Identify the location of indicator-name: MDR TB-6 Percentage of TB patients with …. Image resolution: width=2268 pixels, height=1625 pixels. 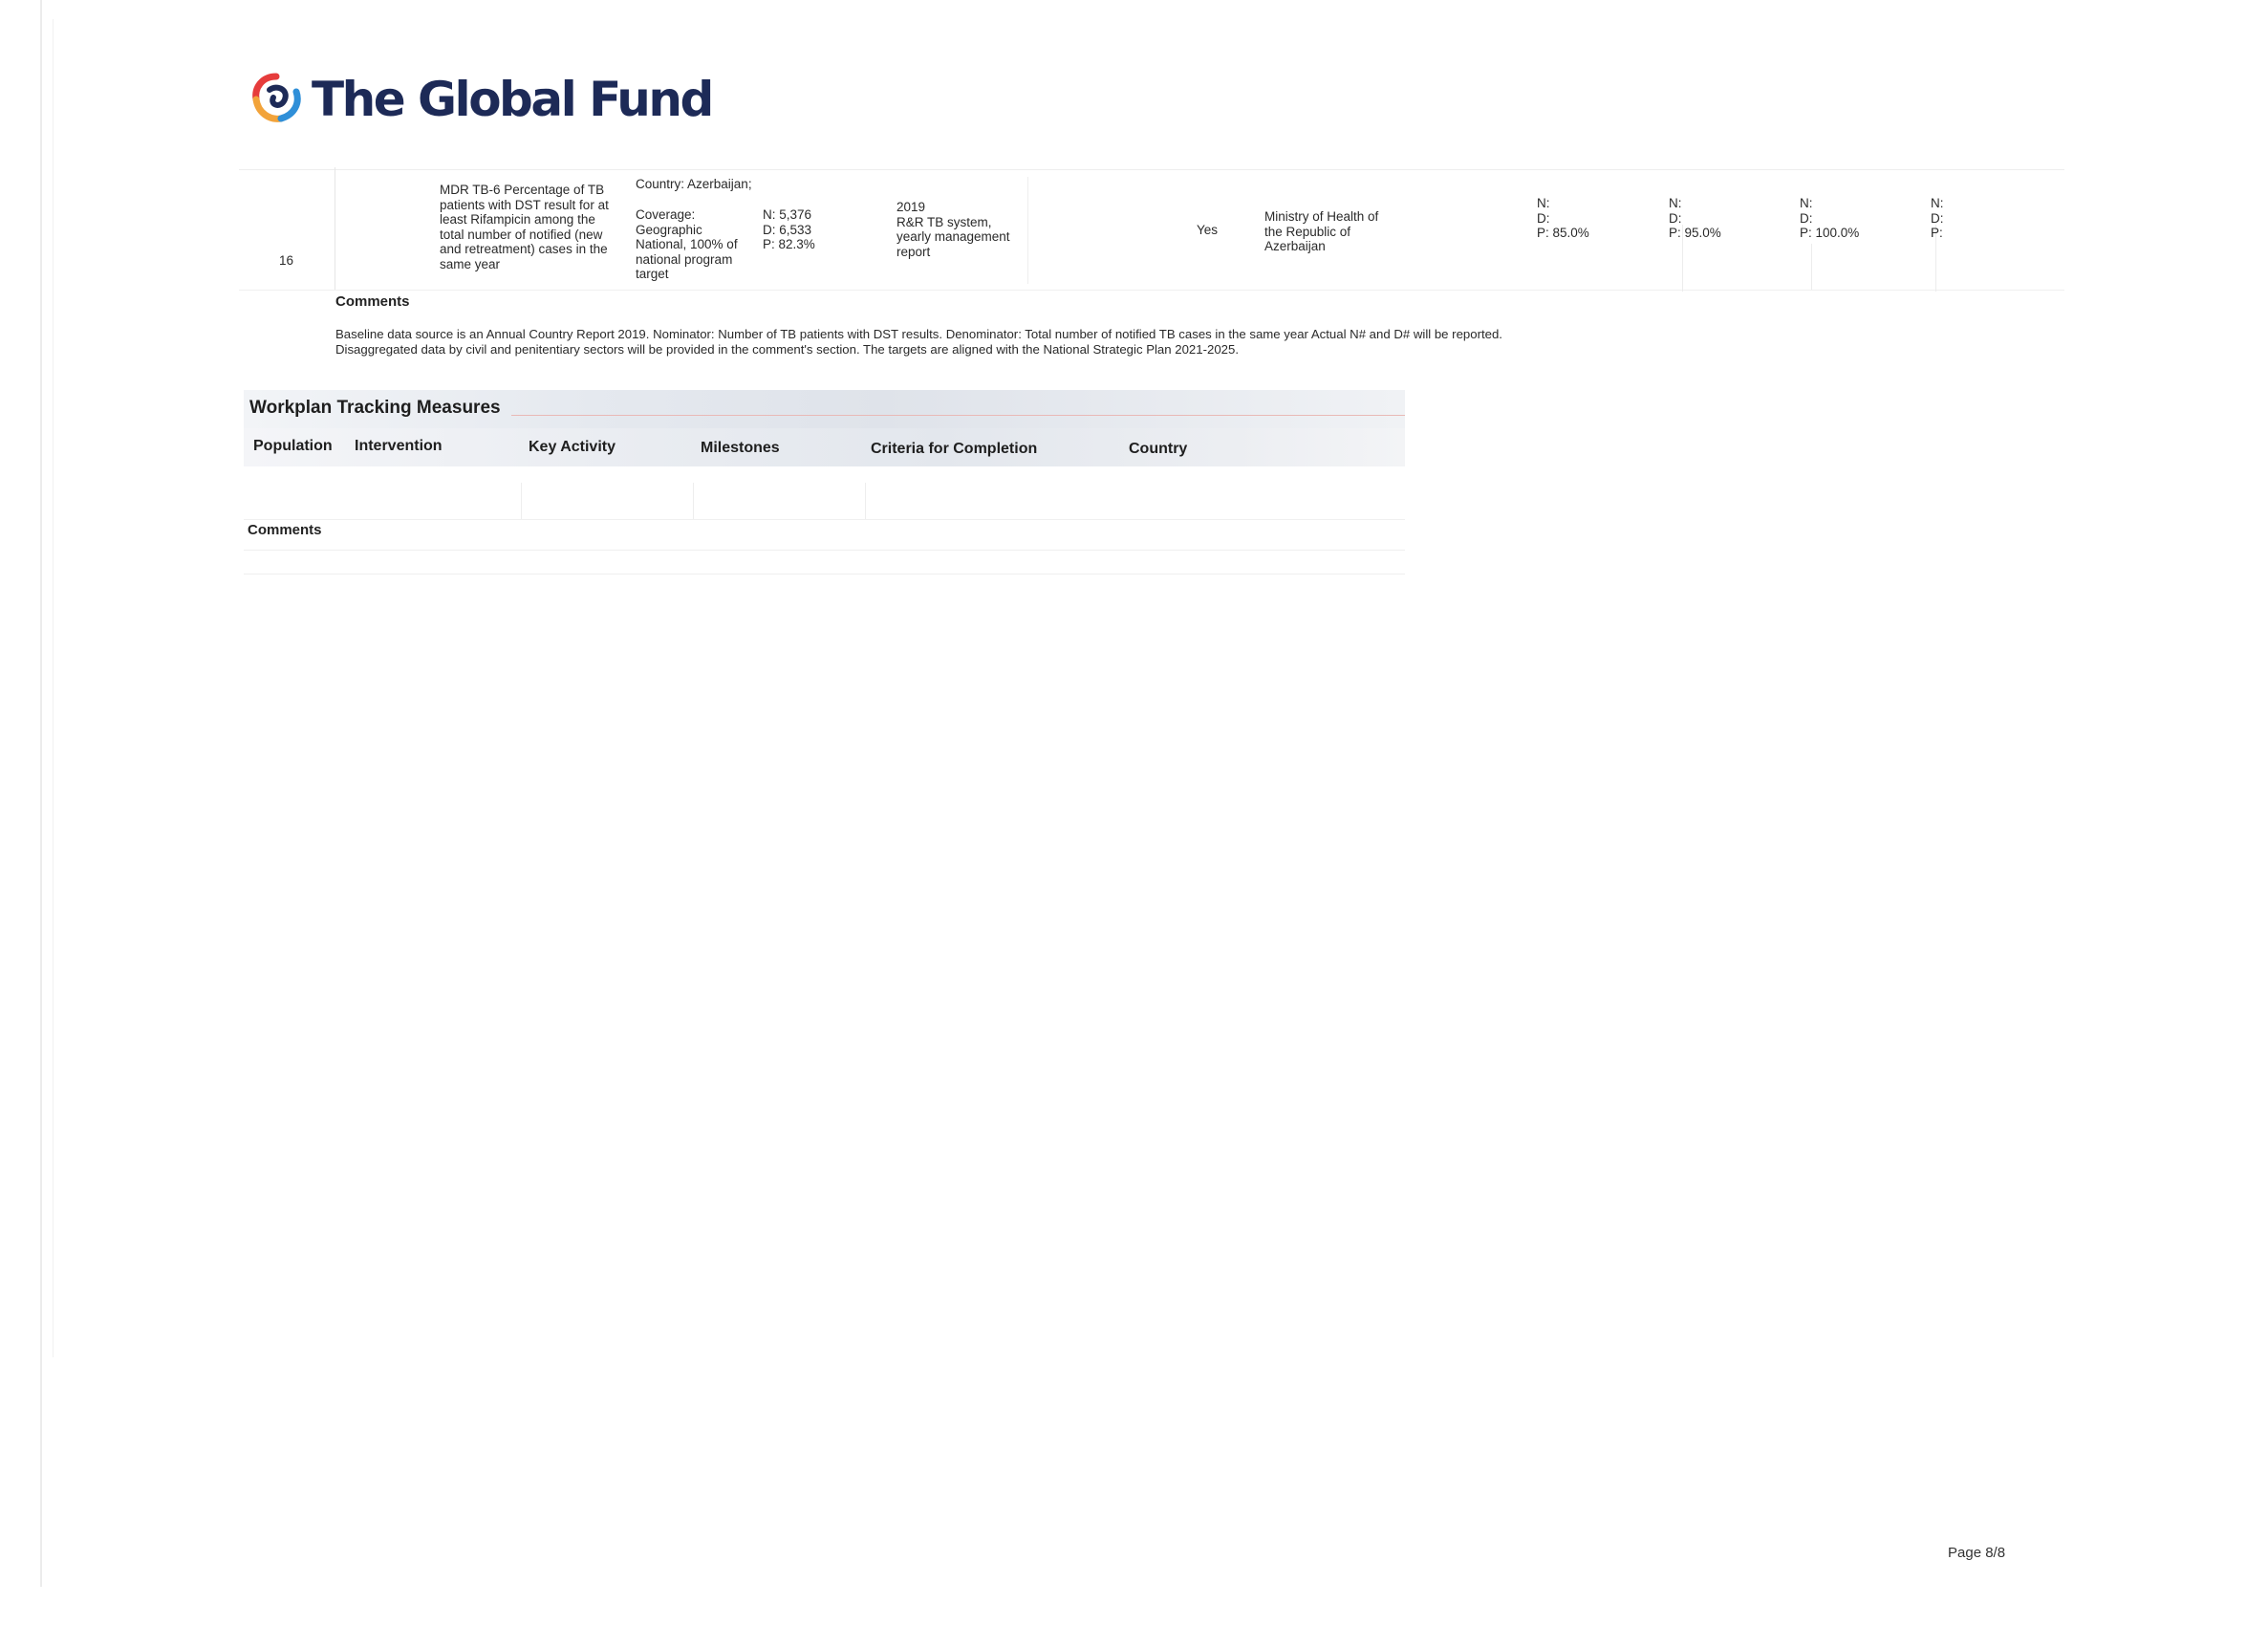
(524, 227).